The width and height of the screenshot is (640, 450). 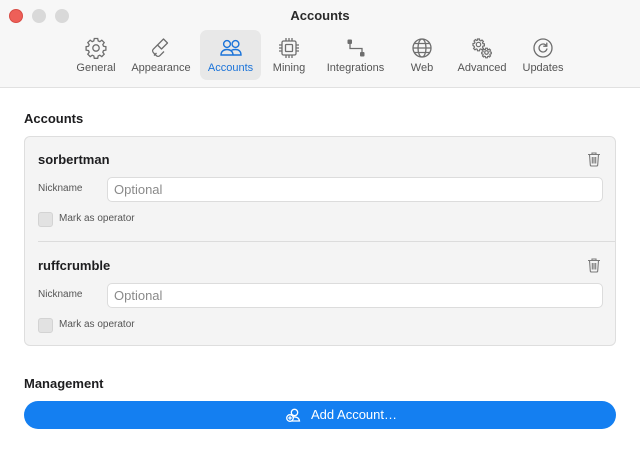 I want to click on tab-advanced: Advanced, so click(x=482, y=55).